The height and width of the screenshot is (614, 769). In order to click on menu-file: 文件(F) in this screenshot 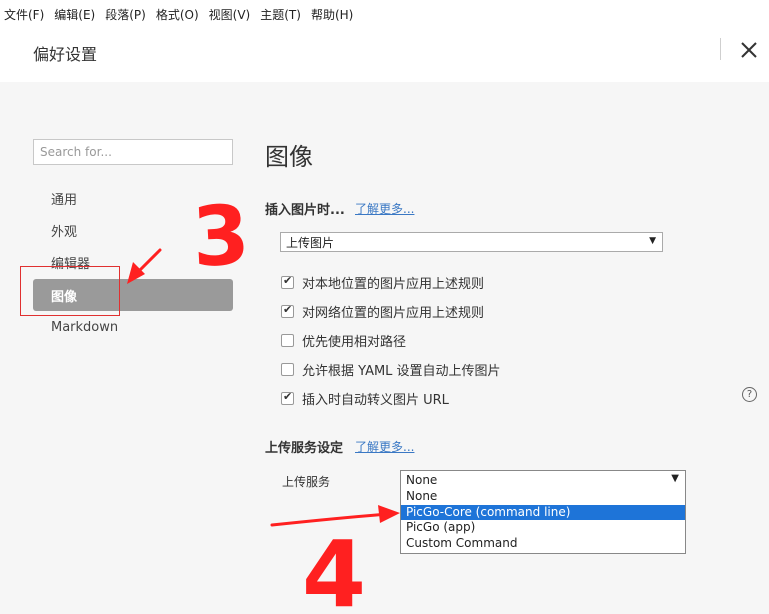, I will do `click(24, 14)`.